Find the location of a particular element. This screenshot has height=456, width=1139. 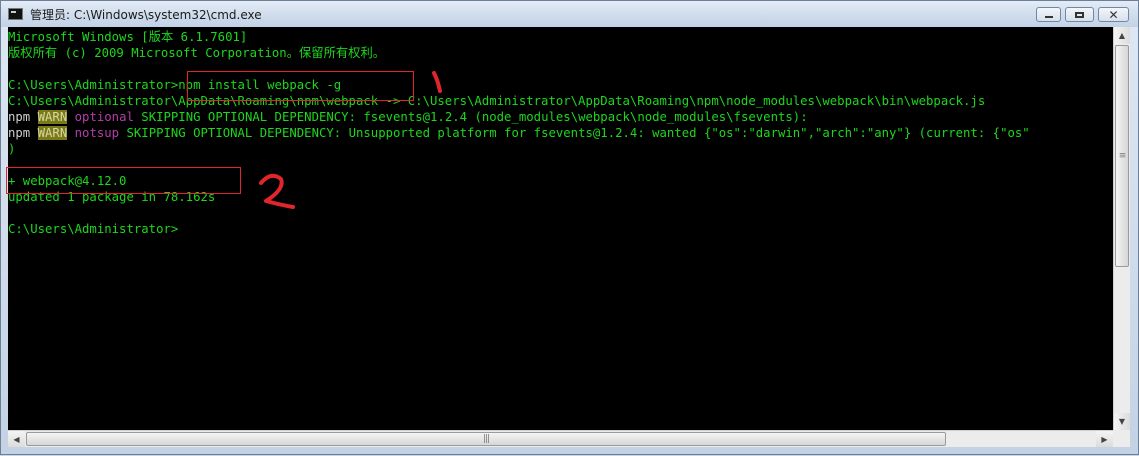

arrow-up-icon: ▲ is located at coordinates (1122, 35).